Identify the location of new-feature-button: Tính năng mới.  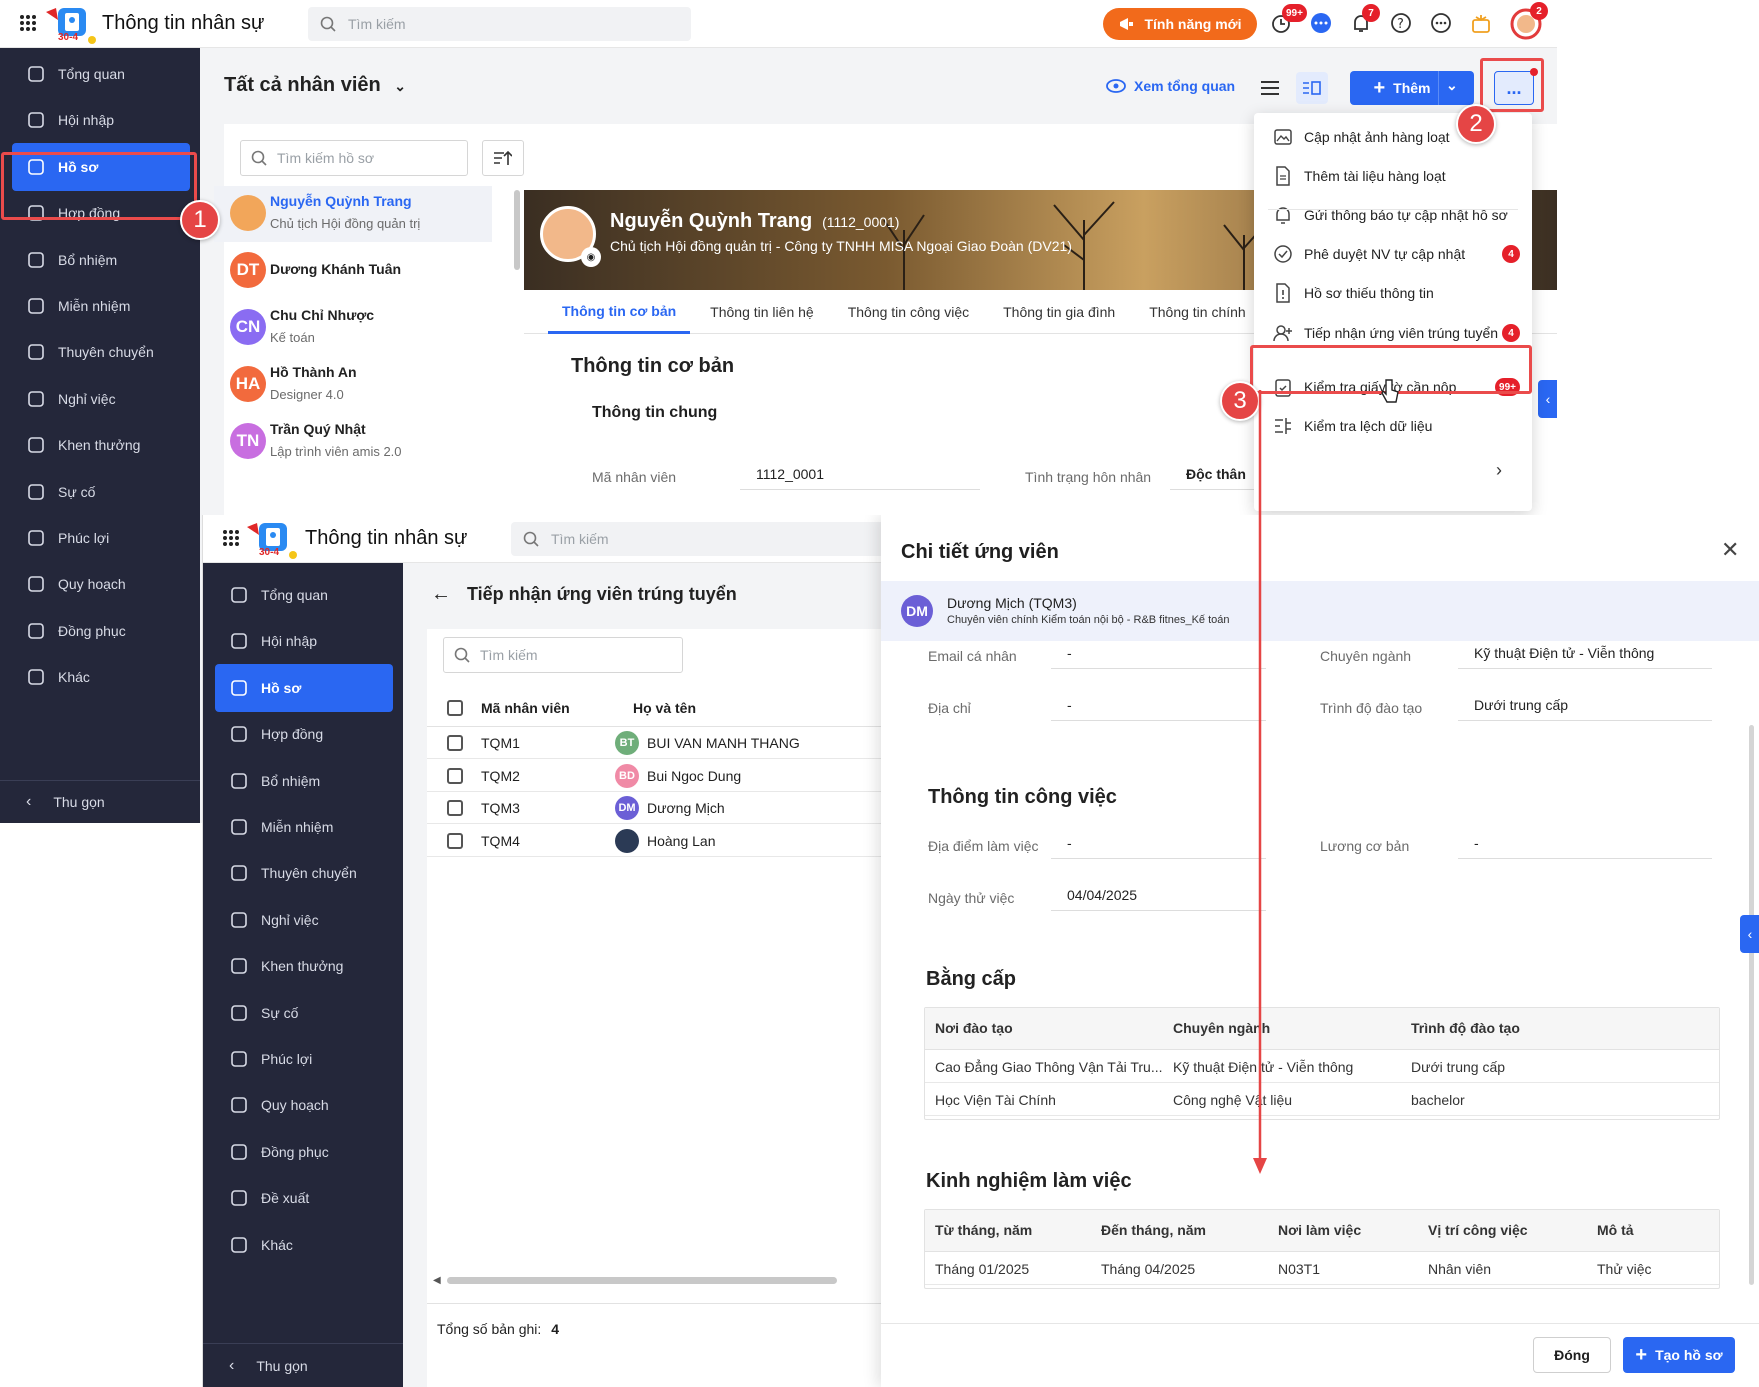
(1180, 24).